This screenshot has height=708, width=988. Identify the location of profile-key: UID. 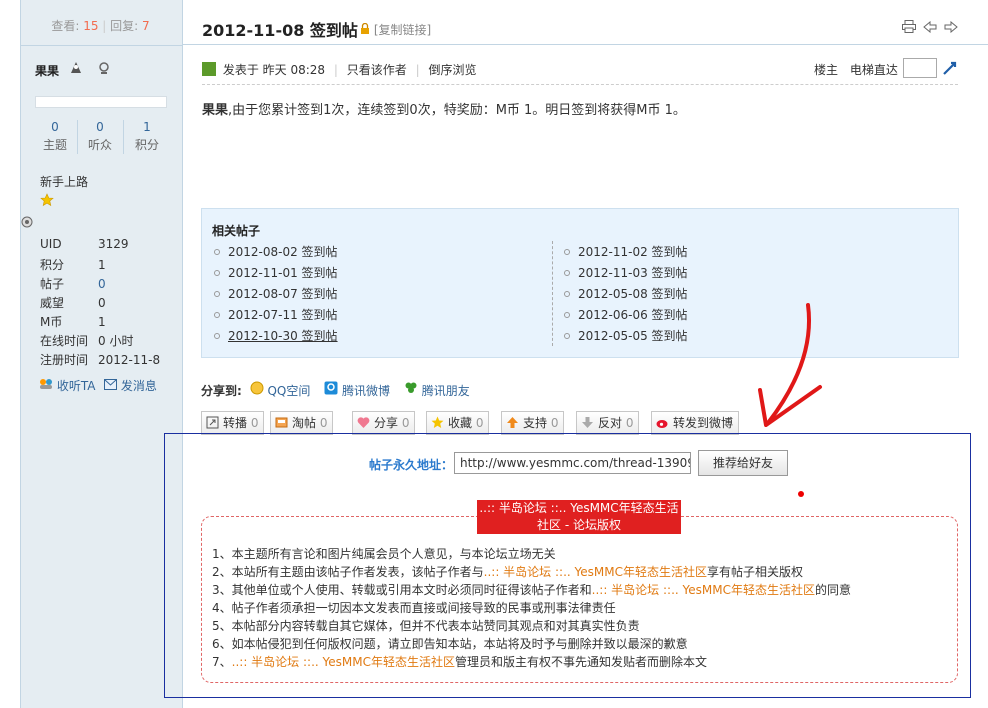
(51, 244).